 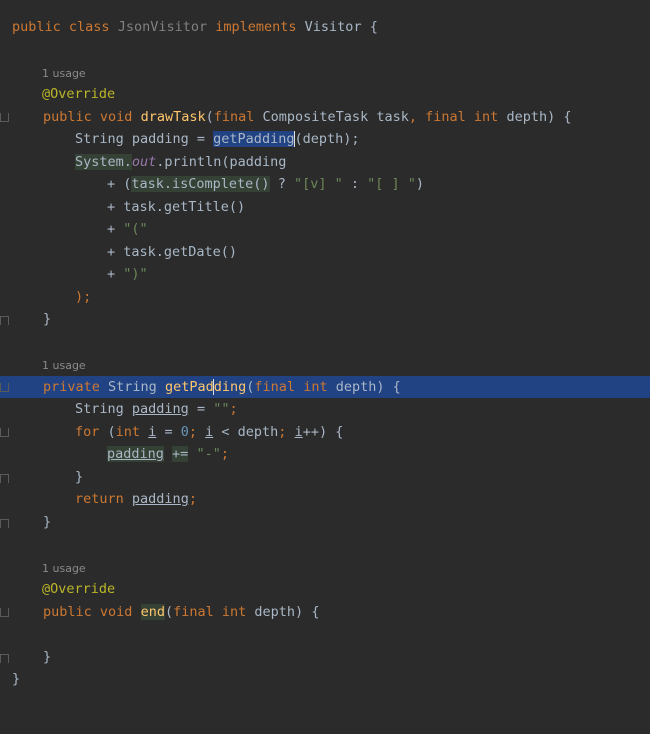 I want to click on code-text: =, so click(x=201, y=409).